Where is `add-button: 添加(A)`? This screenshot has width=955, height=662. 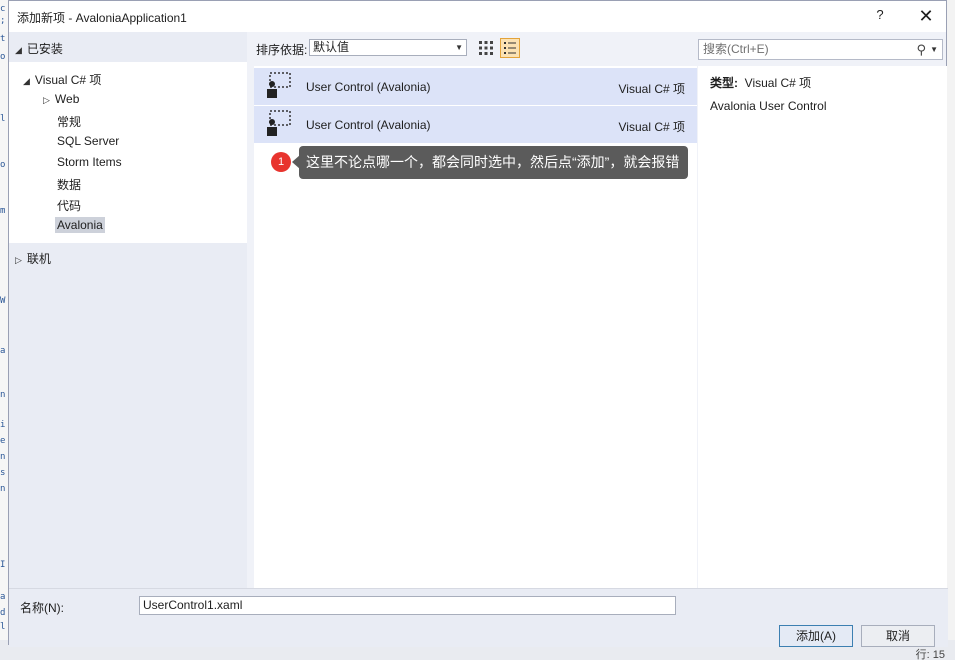 add-button: 添加(A) is located at coordinates (816, 636).